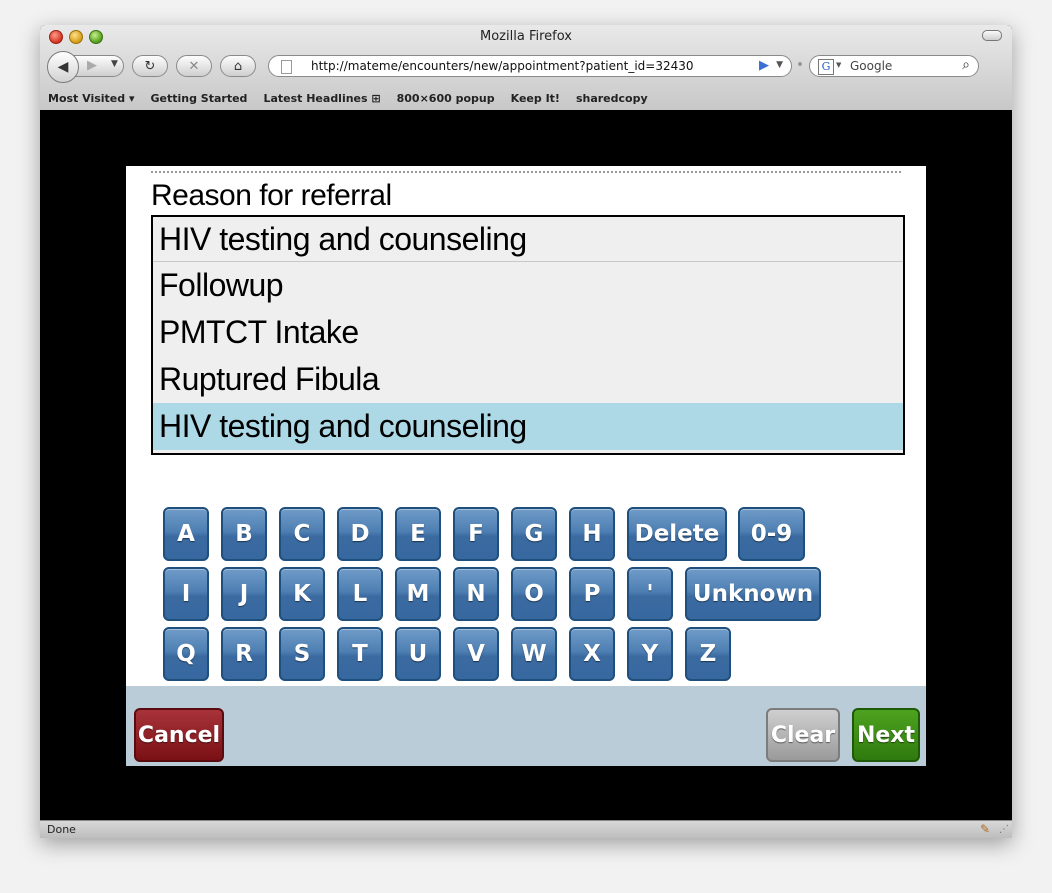 The image size is (1052, 893). I want to click on addon-status-icon: ✎, so click(985, 829).